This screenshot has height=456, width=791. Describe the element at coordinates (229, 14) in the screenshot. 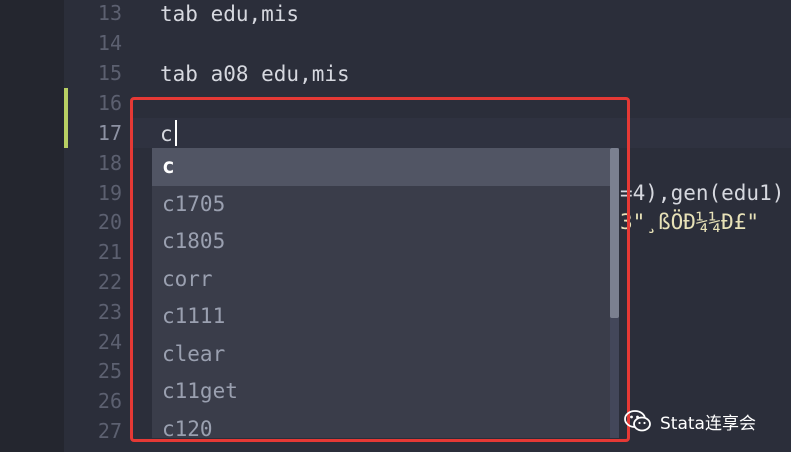

I see `code-line-13: tab edu,mis` at that location.